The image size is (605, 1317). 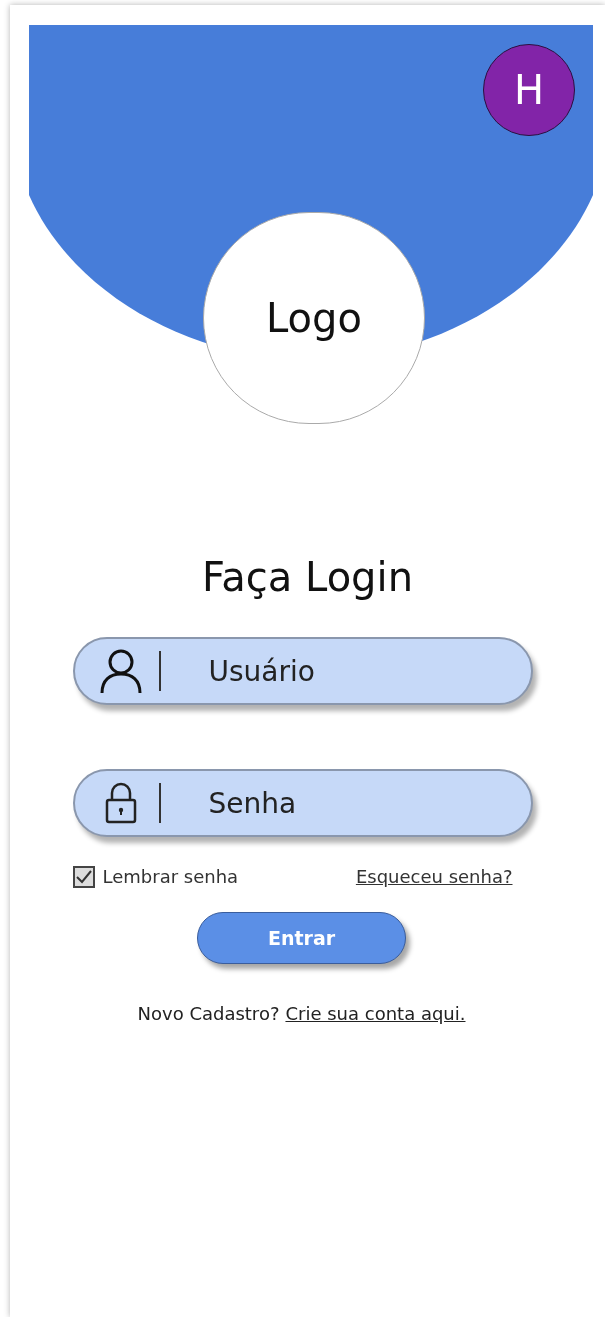 I want to click on username-field: Usuário, so click(x=302, y=671).